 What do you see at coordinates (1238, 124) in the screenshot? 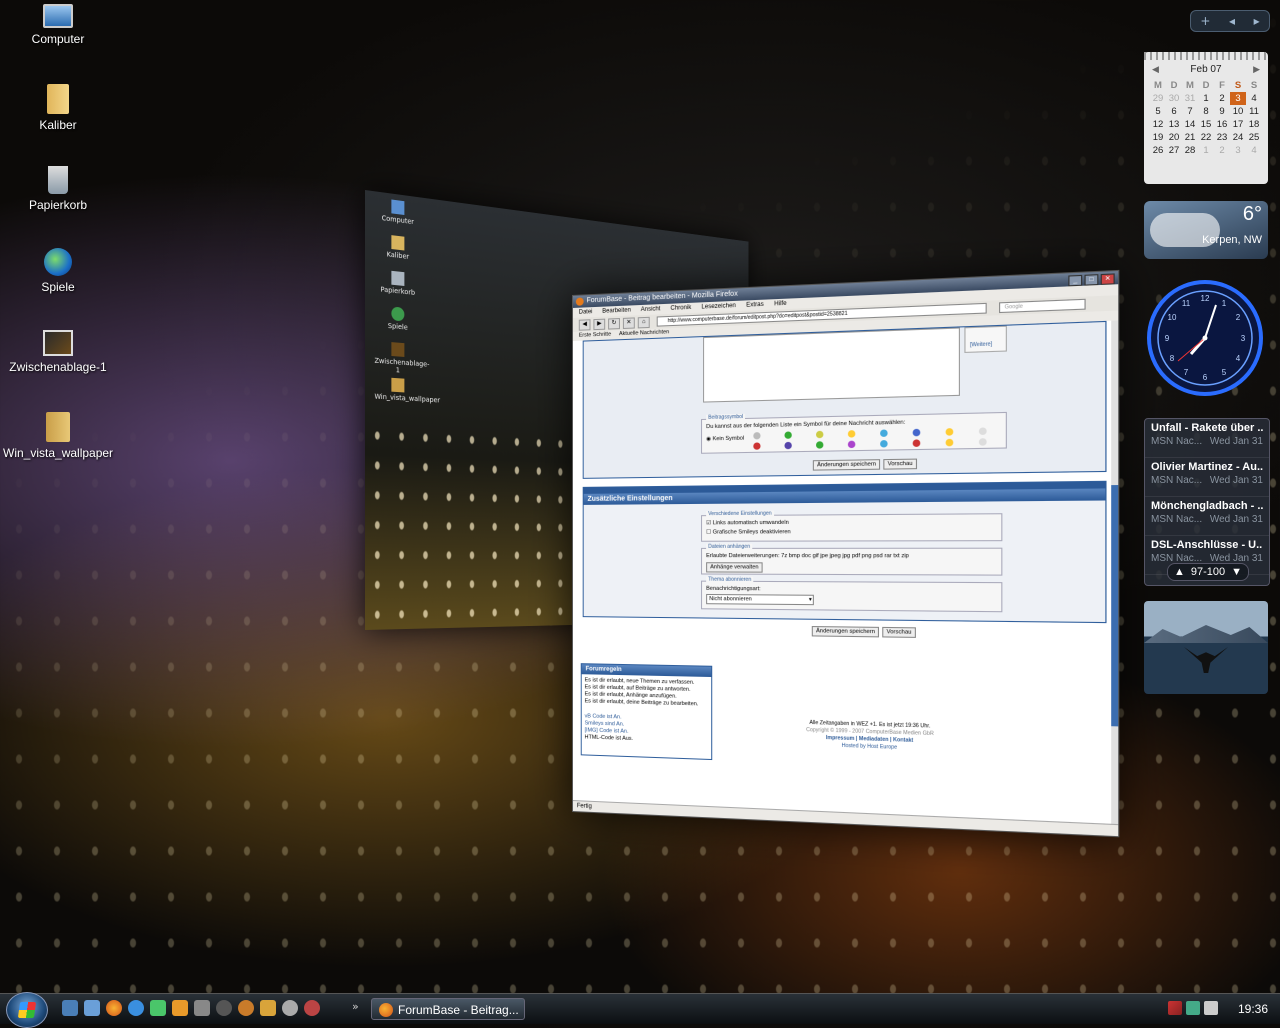
I see `calendar-day: 17` at bounding box center [1238, 124].